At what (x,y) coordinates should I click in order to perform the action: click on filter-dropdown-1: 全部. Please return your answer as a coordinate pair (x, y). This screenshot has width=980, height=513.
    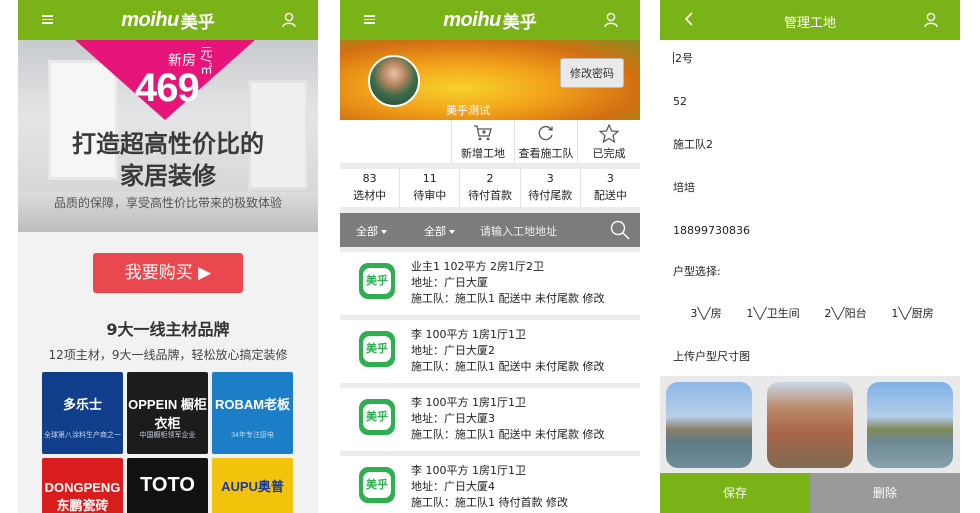
    Looking at the image, I should click on (371, 231).